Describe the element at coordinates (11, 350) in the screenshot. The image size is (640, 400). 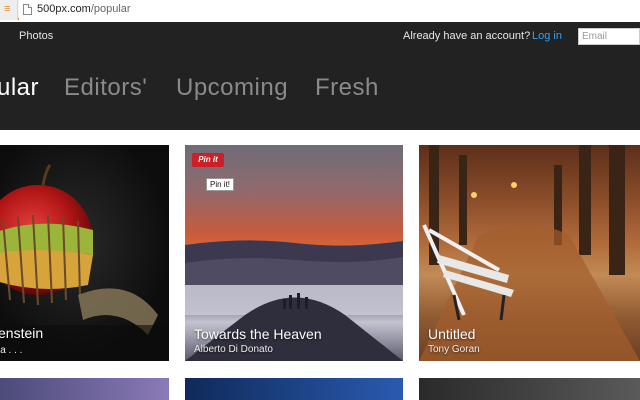
I see `photo-author: la . . .` at that location.